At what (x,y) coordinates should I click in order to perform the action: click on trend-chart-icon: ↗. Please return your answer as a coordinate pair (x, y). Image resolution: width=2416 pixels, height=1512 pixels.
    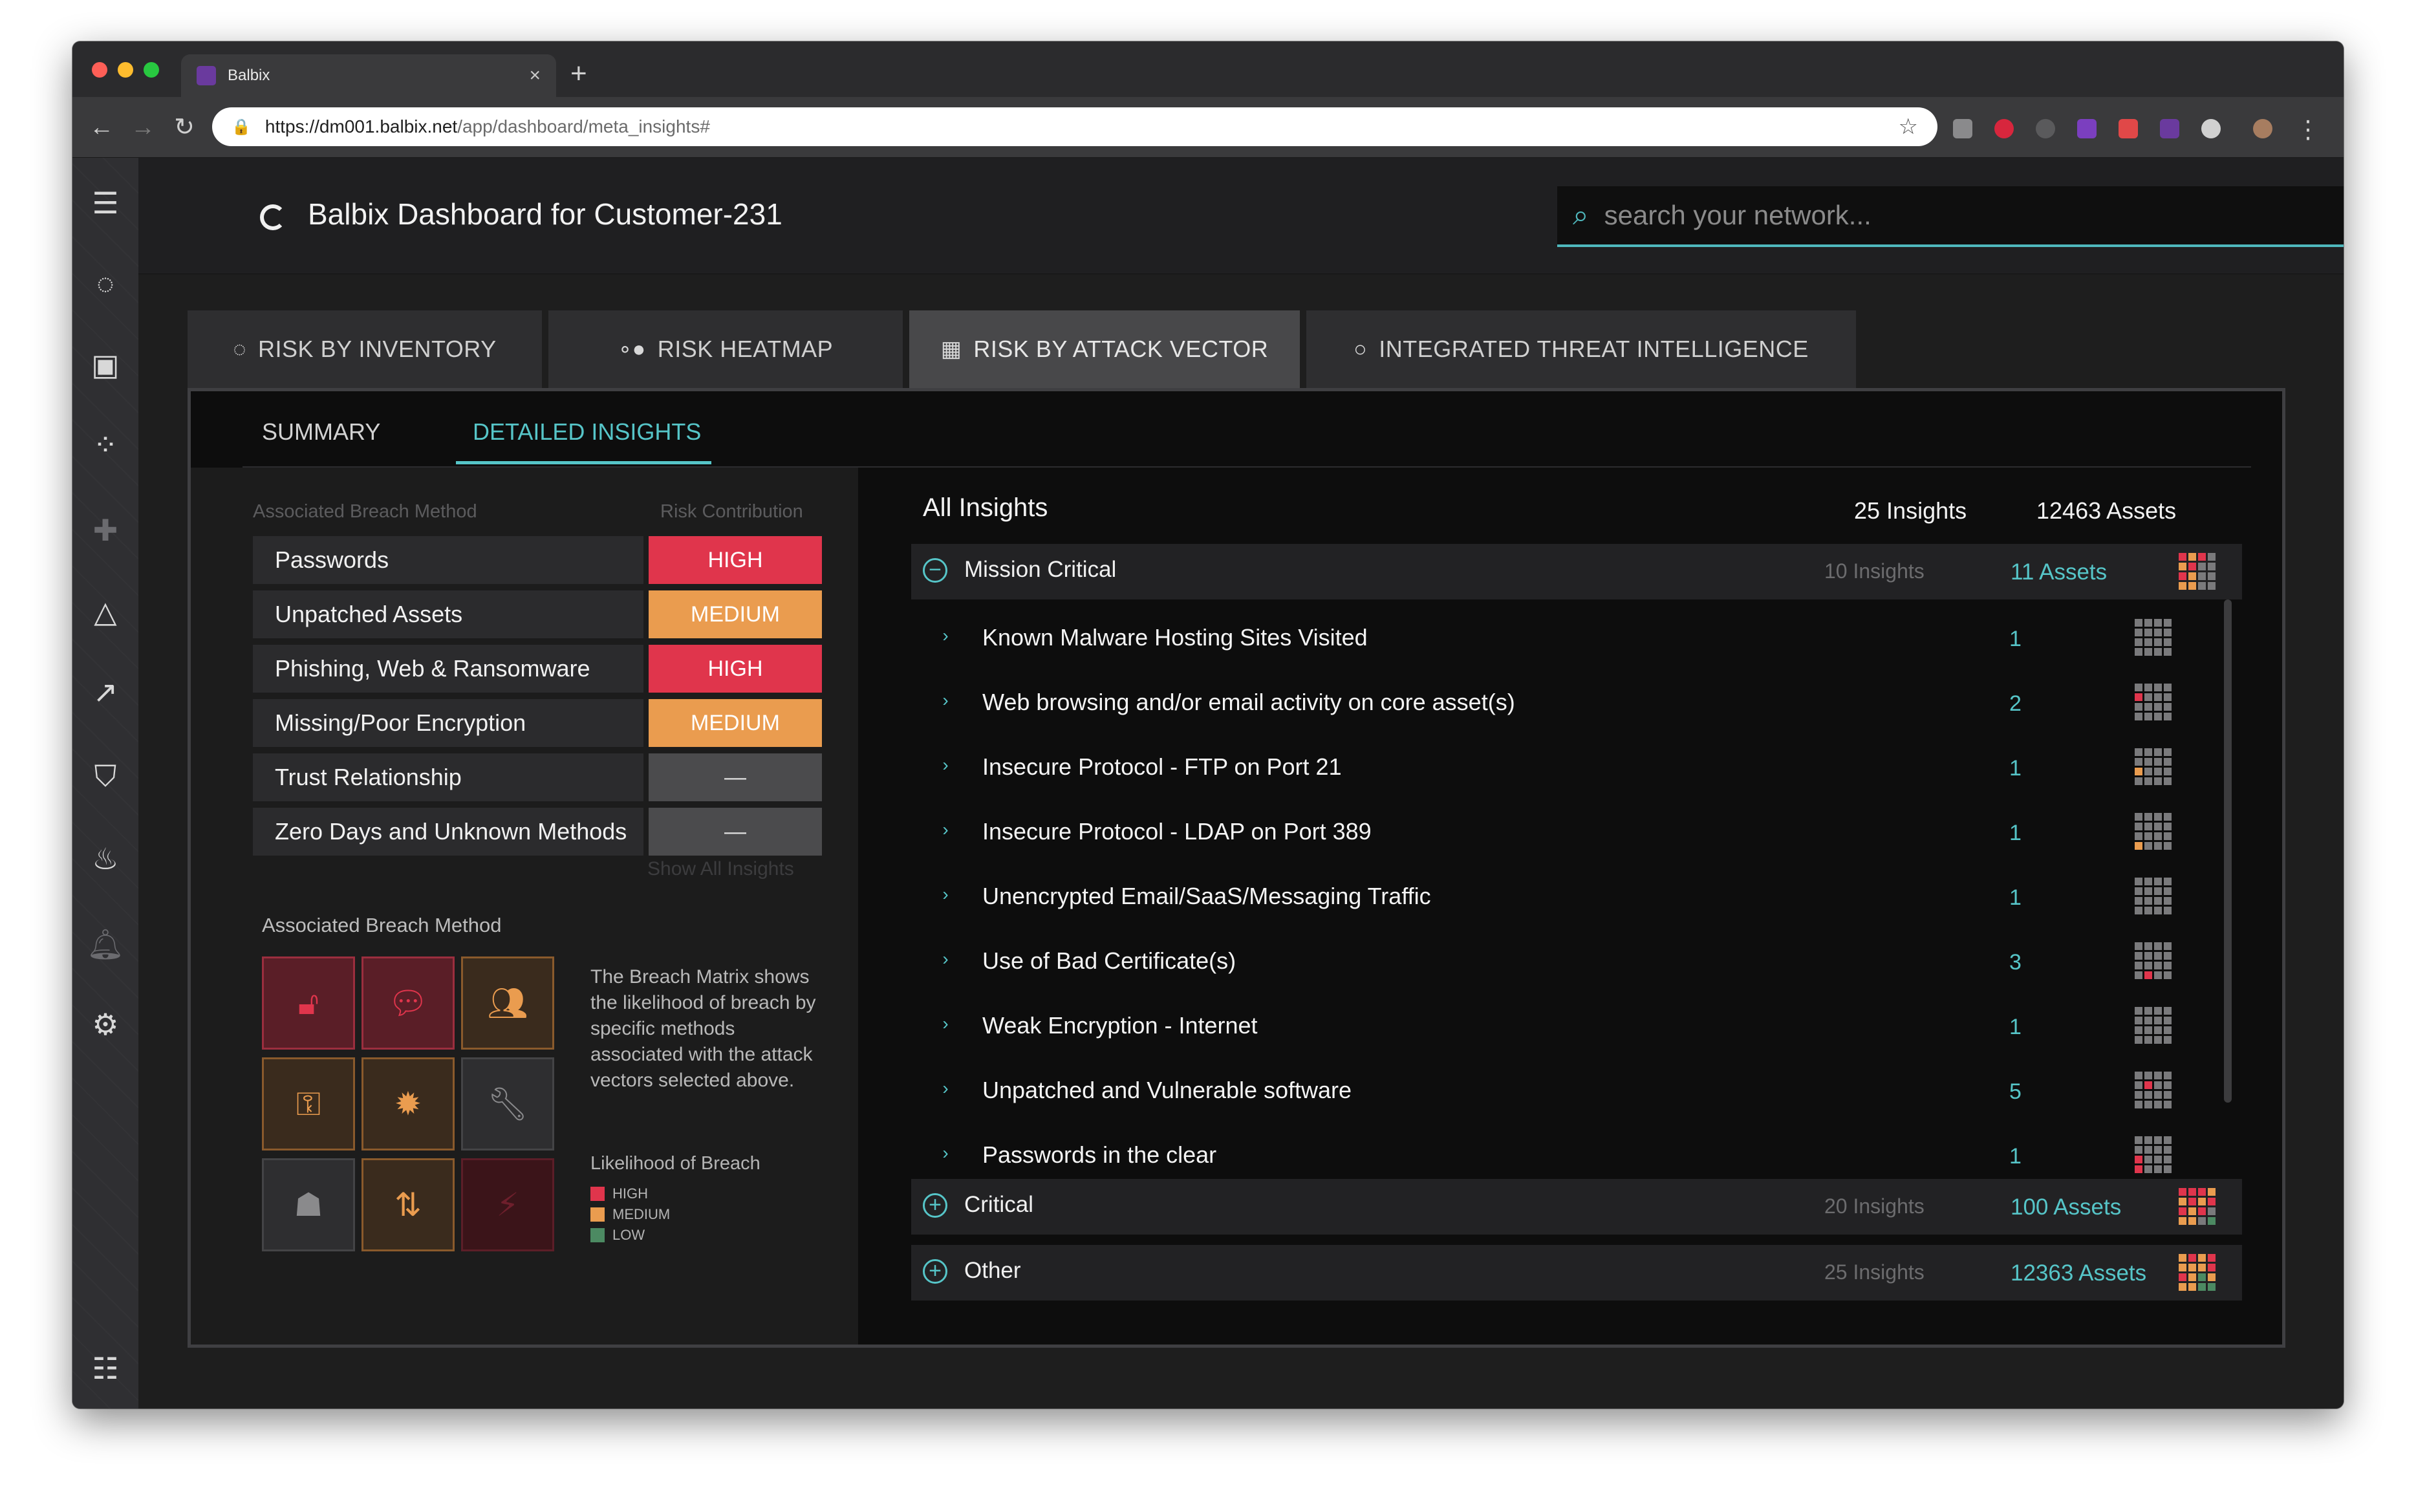
    Looking at the image, I should click on (105, 692).